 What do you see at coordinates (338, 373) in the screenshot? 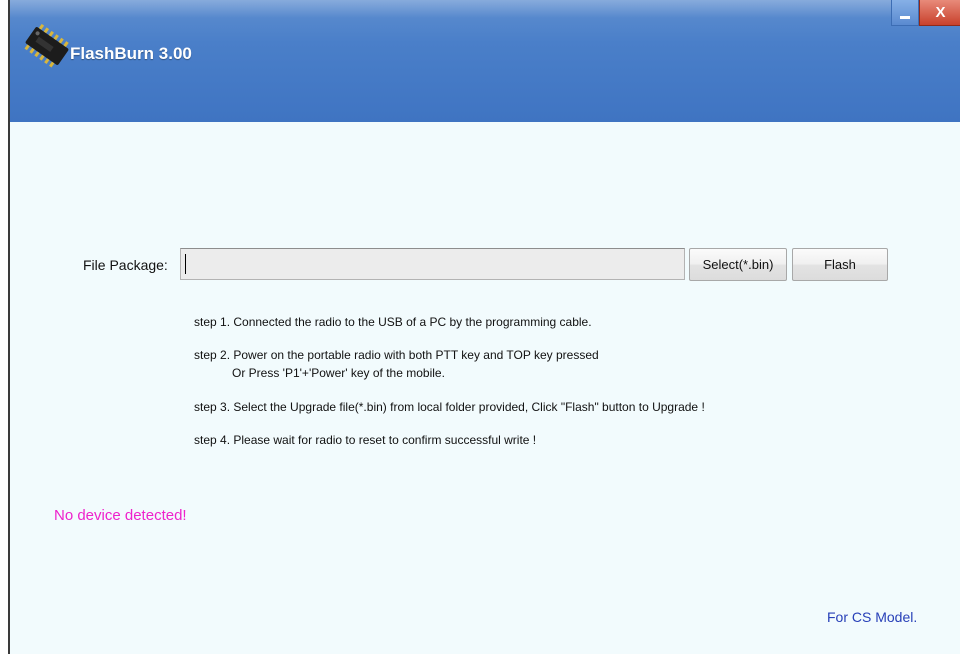
I see `step-2-subtext: Or Press 'P1'+'Power' key of the mobile.` at bounding box center [338, 373].